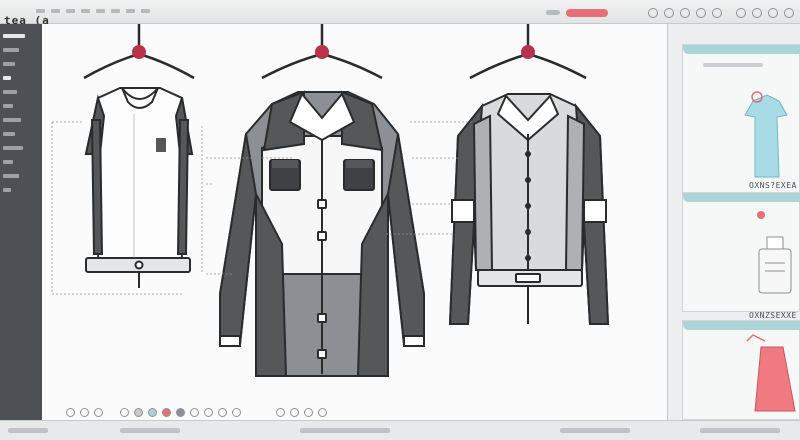 The image size is (800, 440). What do you see at coordinates (138, 412) in the screenshot?
I see `color-swatch-icon` at bounding box center [138, 412].